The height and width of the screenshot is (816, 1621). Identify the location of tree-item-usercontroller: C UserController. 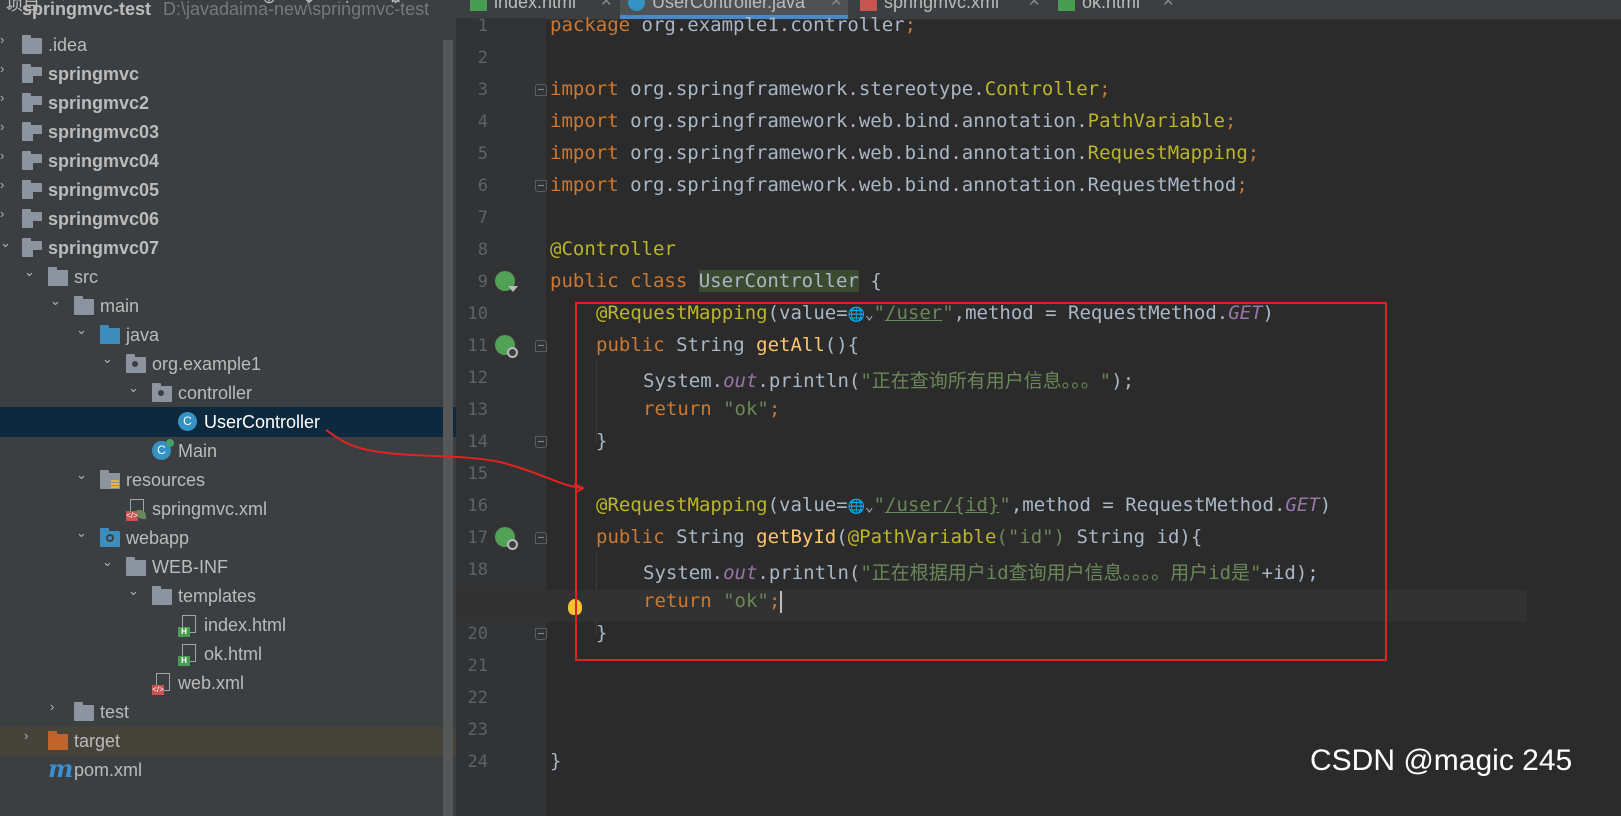
(228, 422).